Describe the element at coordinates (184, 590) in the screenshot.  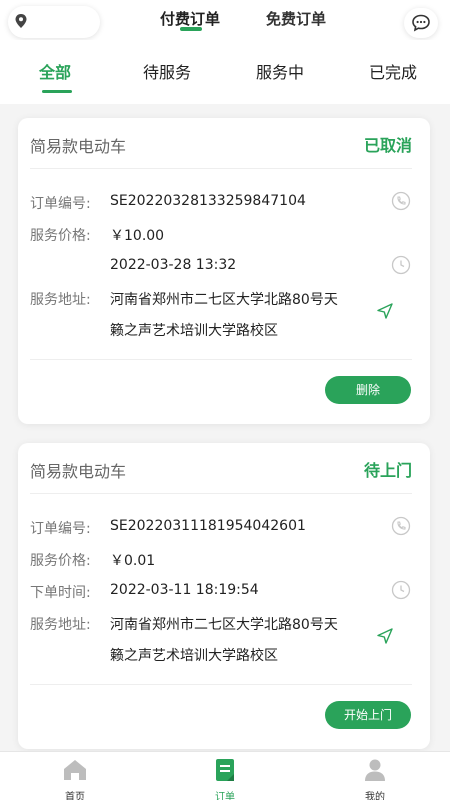
I see `order-time-value: 2022-03-11 18:19:54` at that location.